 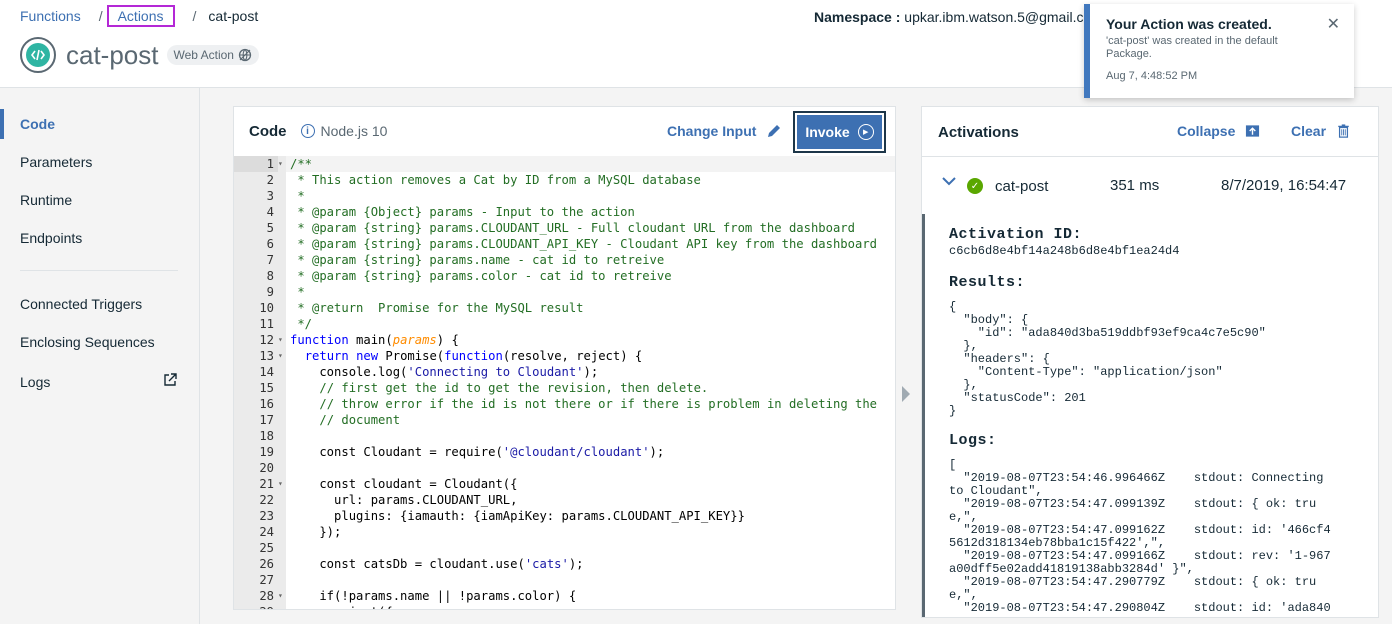 What do you see at coordinates (1253, 131) in the screenshot?
I see `collapse-icon` at bounding box center [1253, 131].